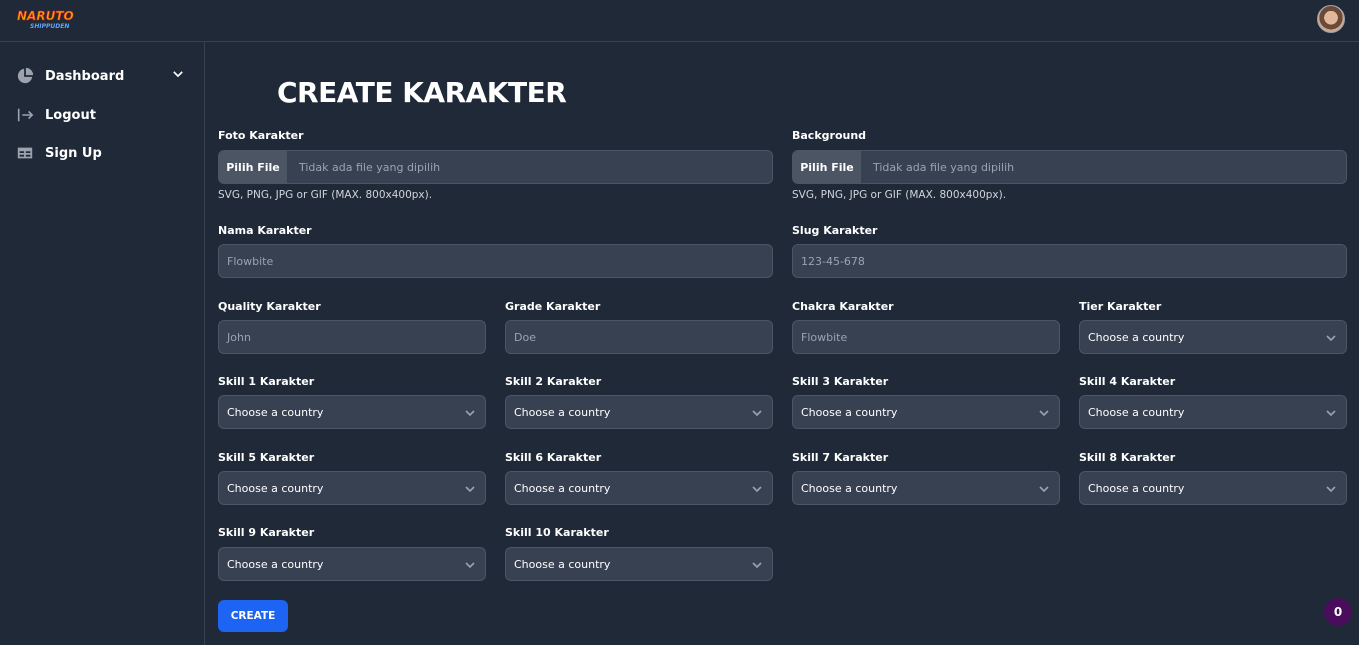  I want to click on chakra-input: Flowbite, so click(926, 337).